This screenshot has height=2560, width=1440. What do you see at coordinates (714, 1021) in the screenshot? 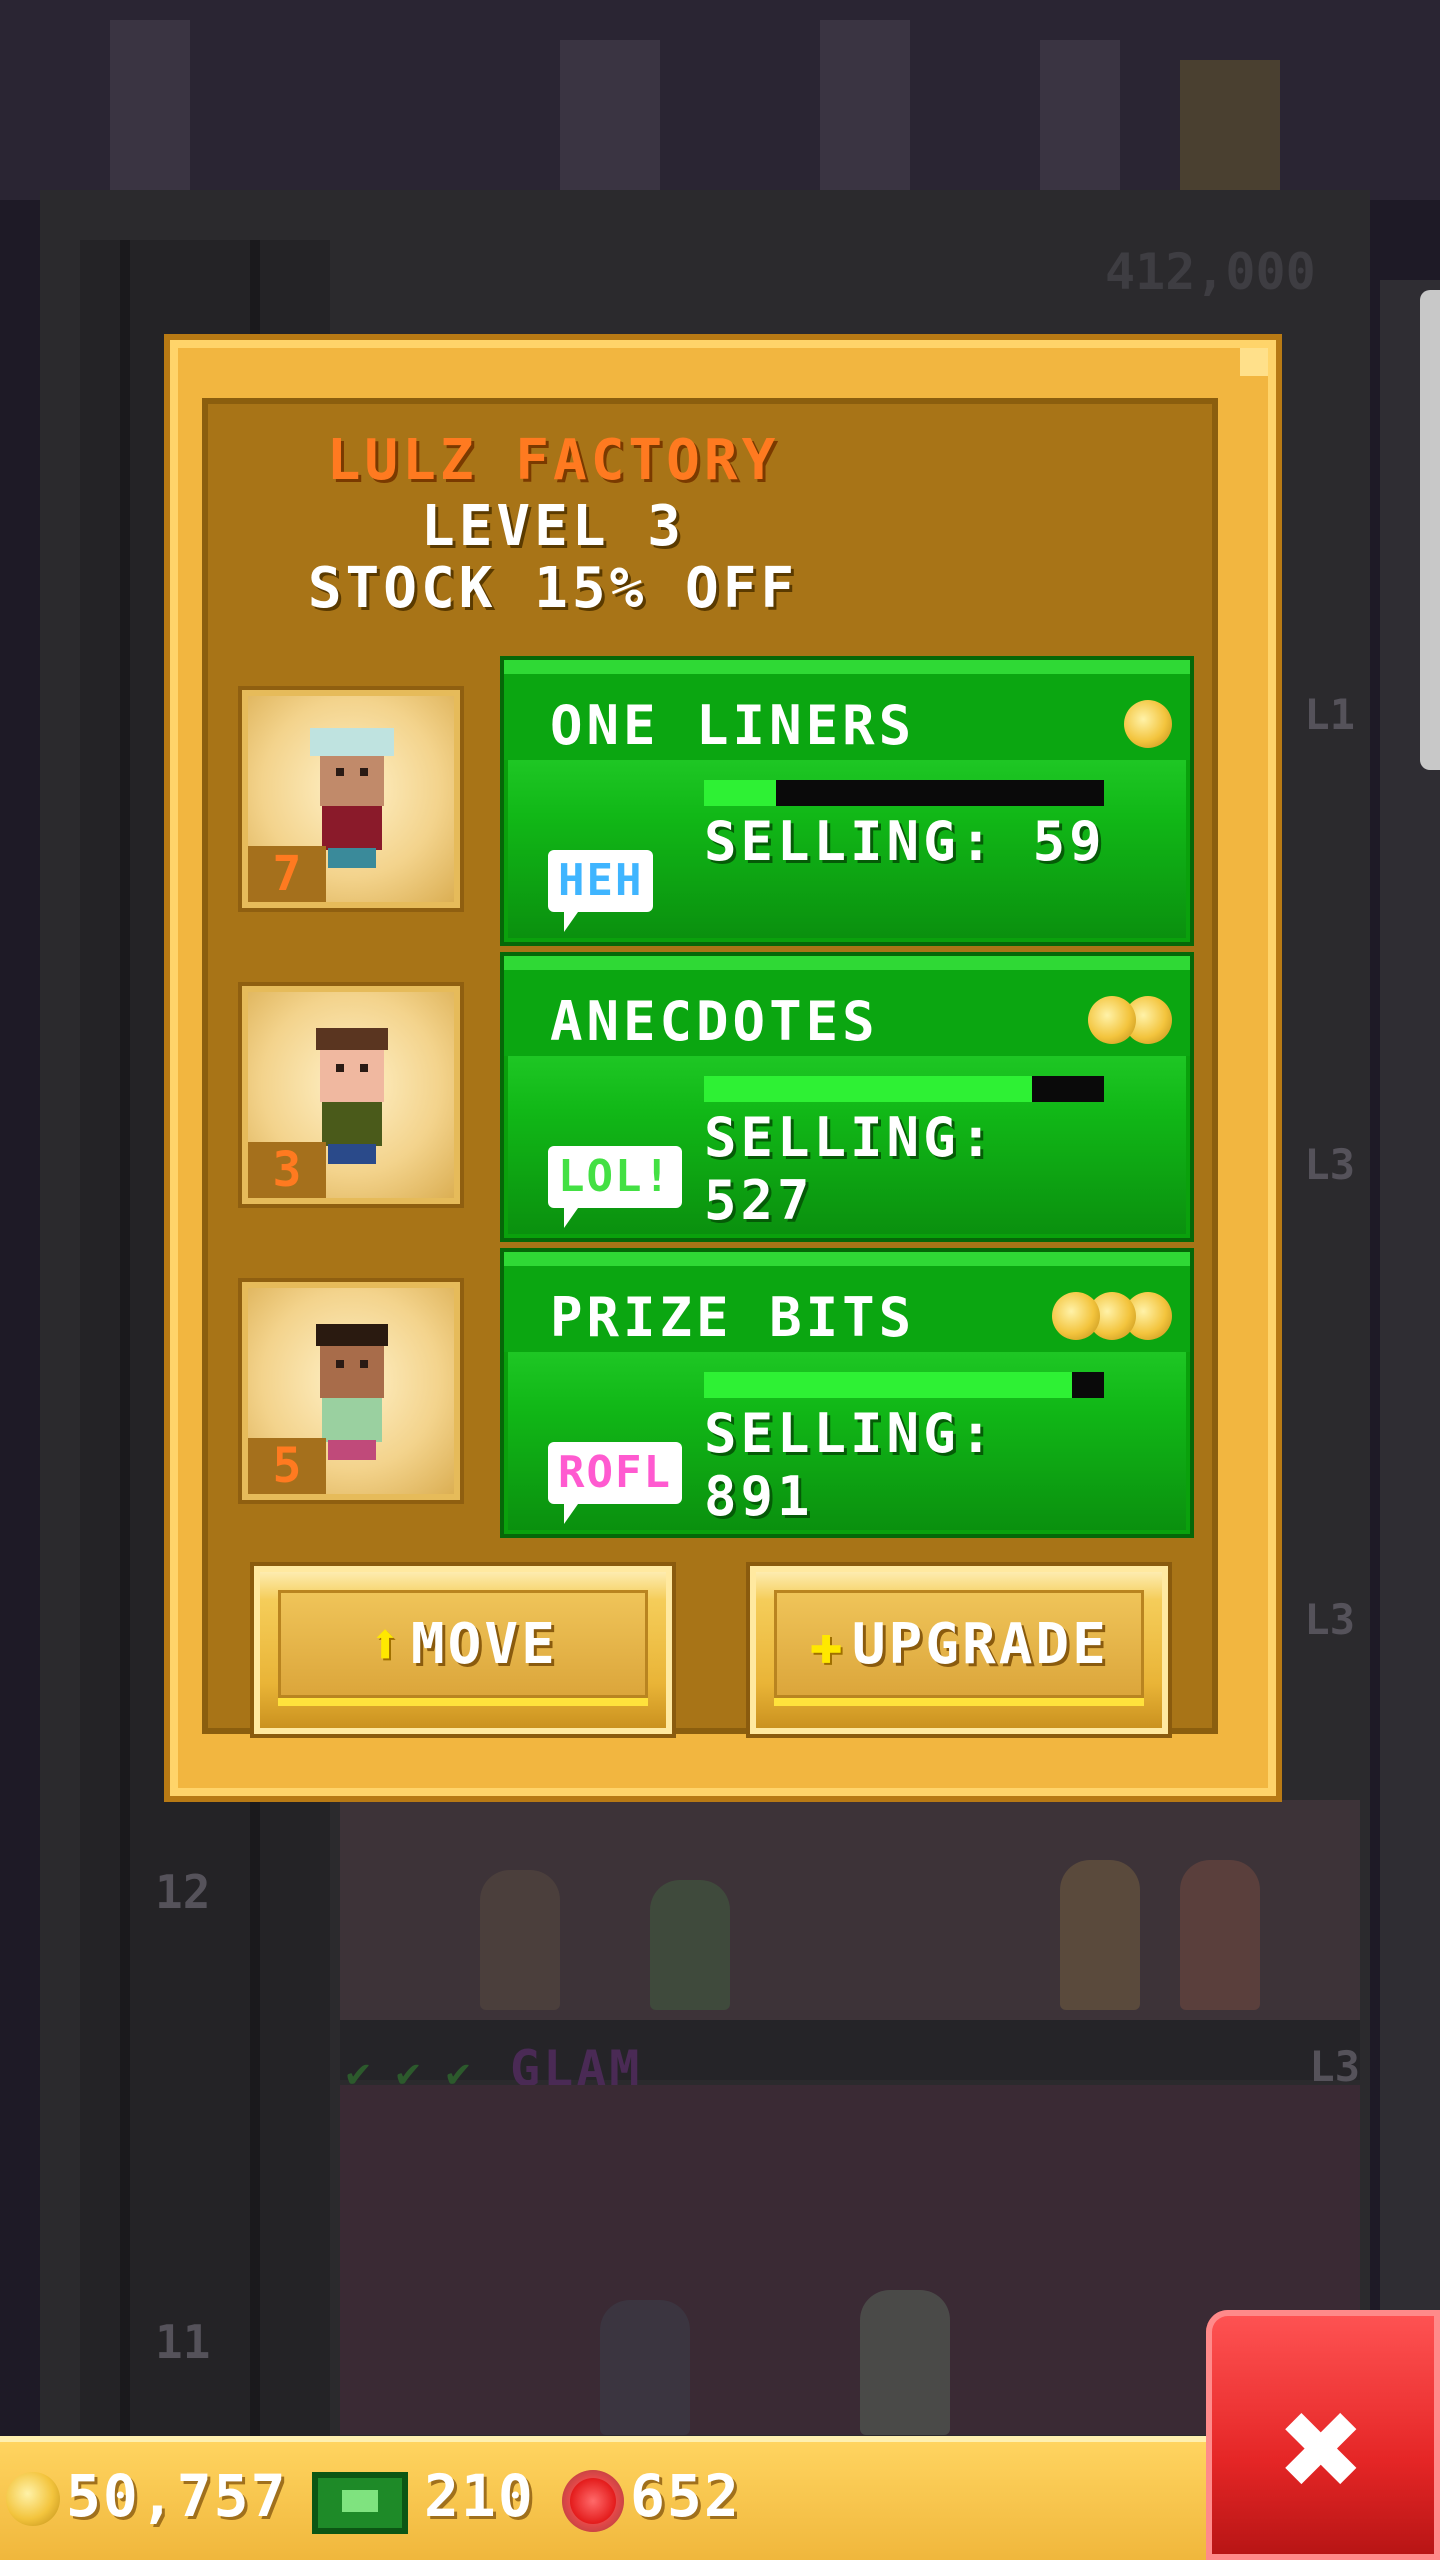
I see `stock-name: ANECDOTES` at bounding box center [714, 1021].